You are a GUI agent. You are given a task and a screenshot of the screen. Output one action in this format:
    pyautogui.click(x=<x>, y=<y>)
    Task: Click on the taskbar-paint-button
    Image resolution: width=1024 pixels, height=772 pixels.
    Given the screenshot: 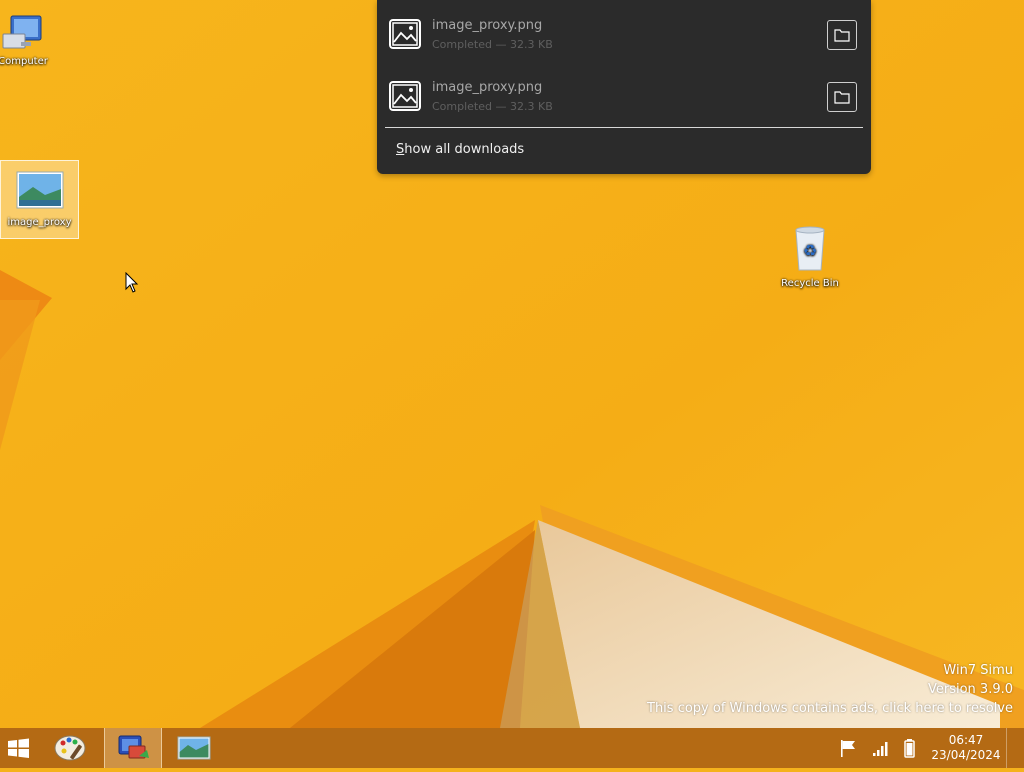 What is the action you would take?
    pyautogui.click(x=72, y=748)
    